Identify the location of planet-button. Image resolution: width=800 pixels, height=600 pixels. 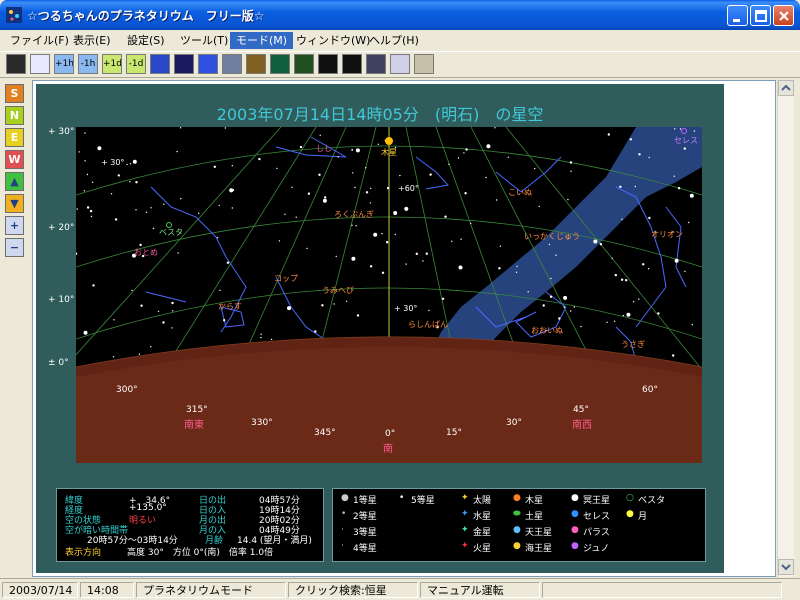
(376, 64).